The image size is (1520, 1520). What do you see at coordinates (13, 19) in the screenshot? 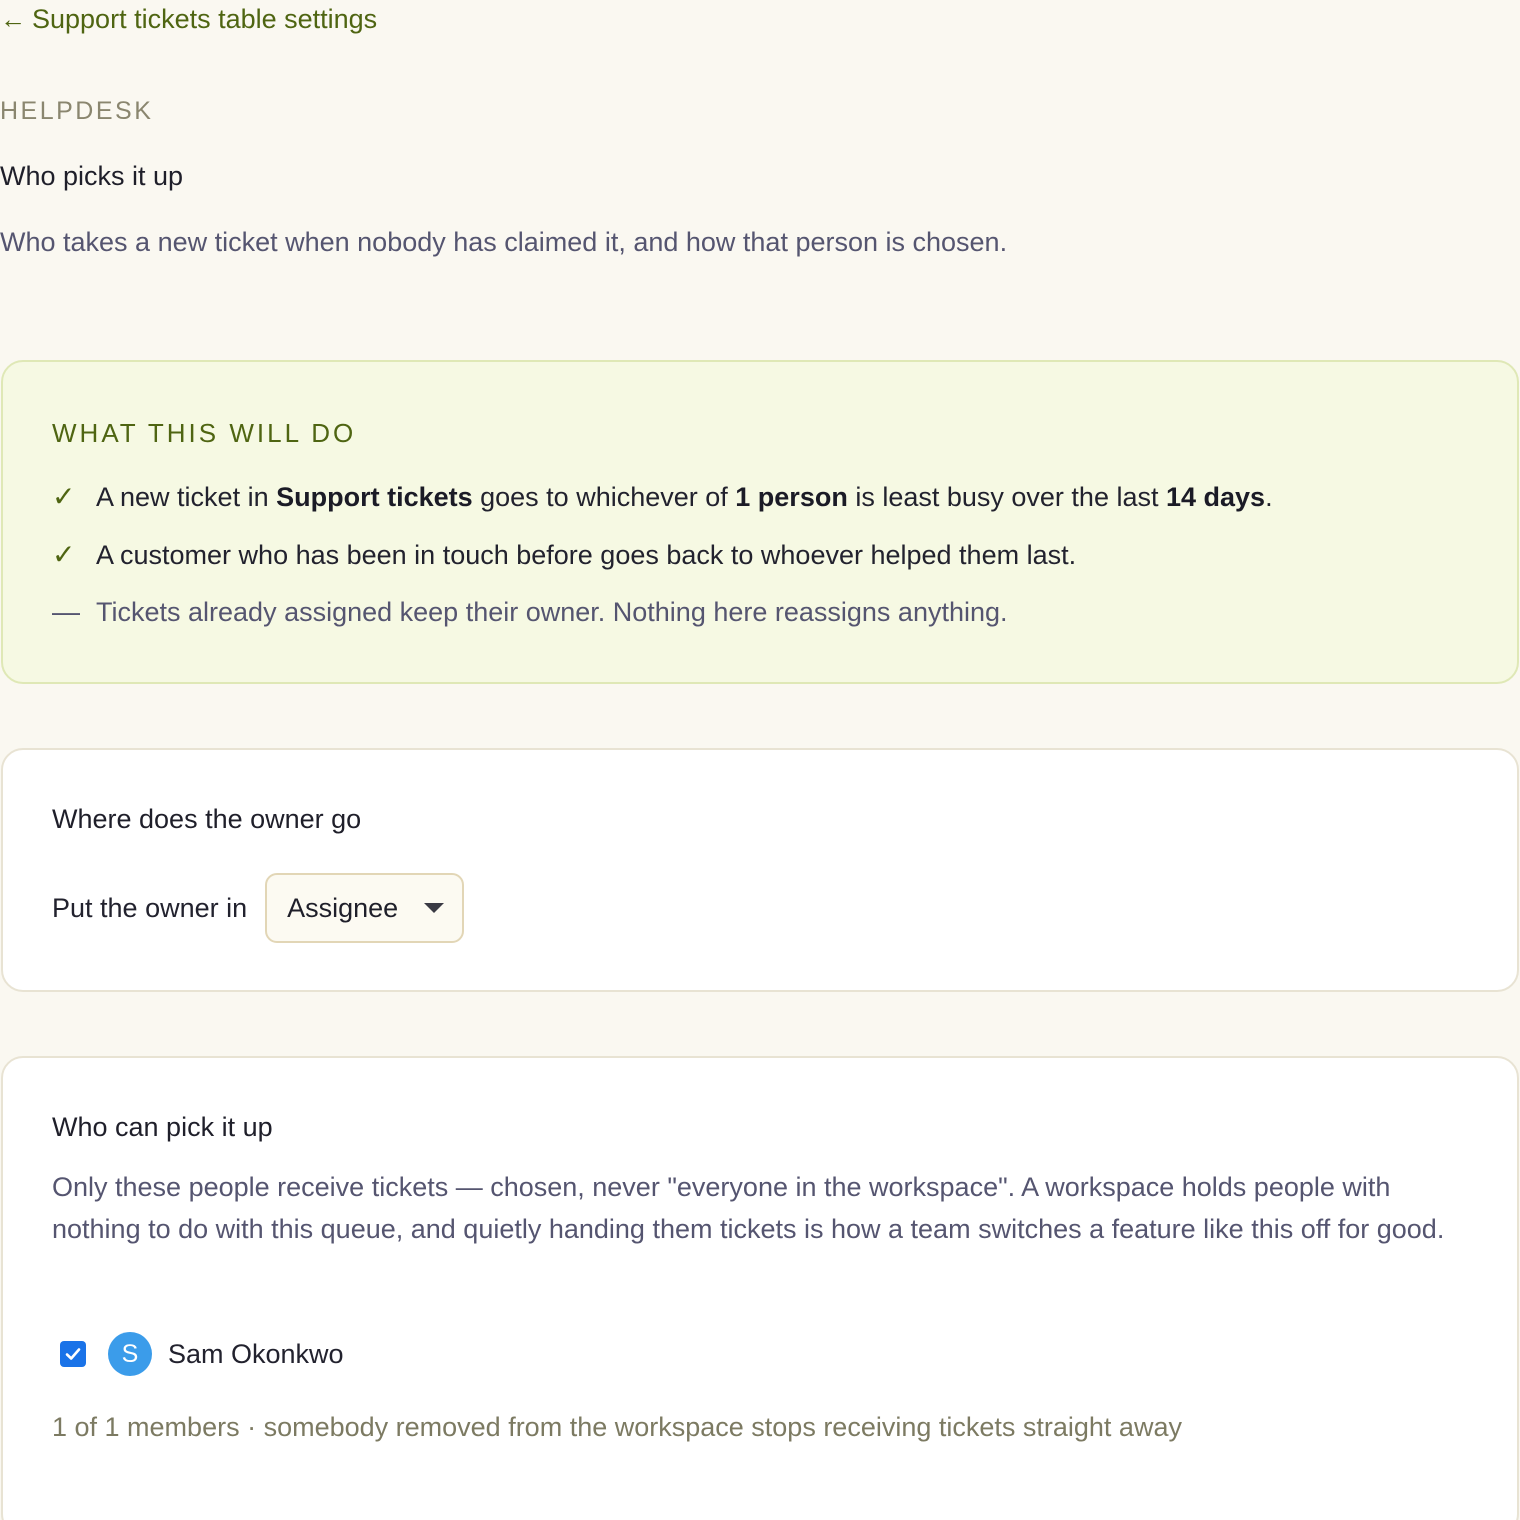
I see `back-arrow-icon: ←` at bounding box center [13, 19].